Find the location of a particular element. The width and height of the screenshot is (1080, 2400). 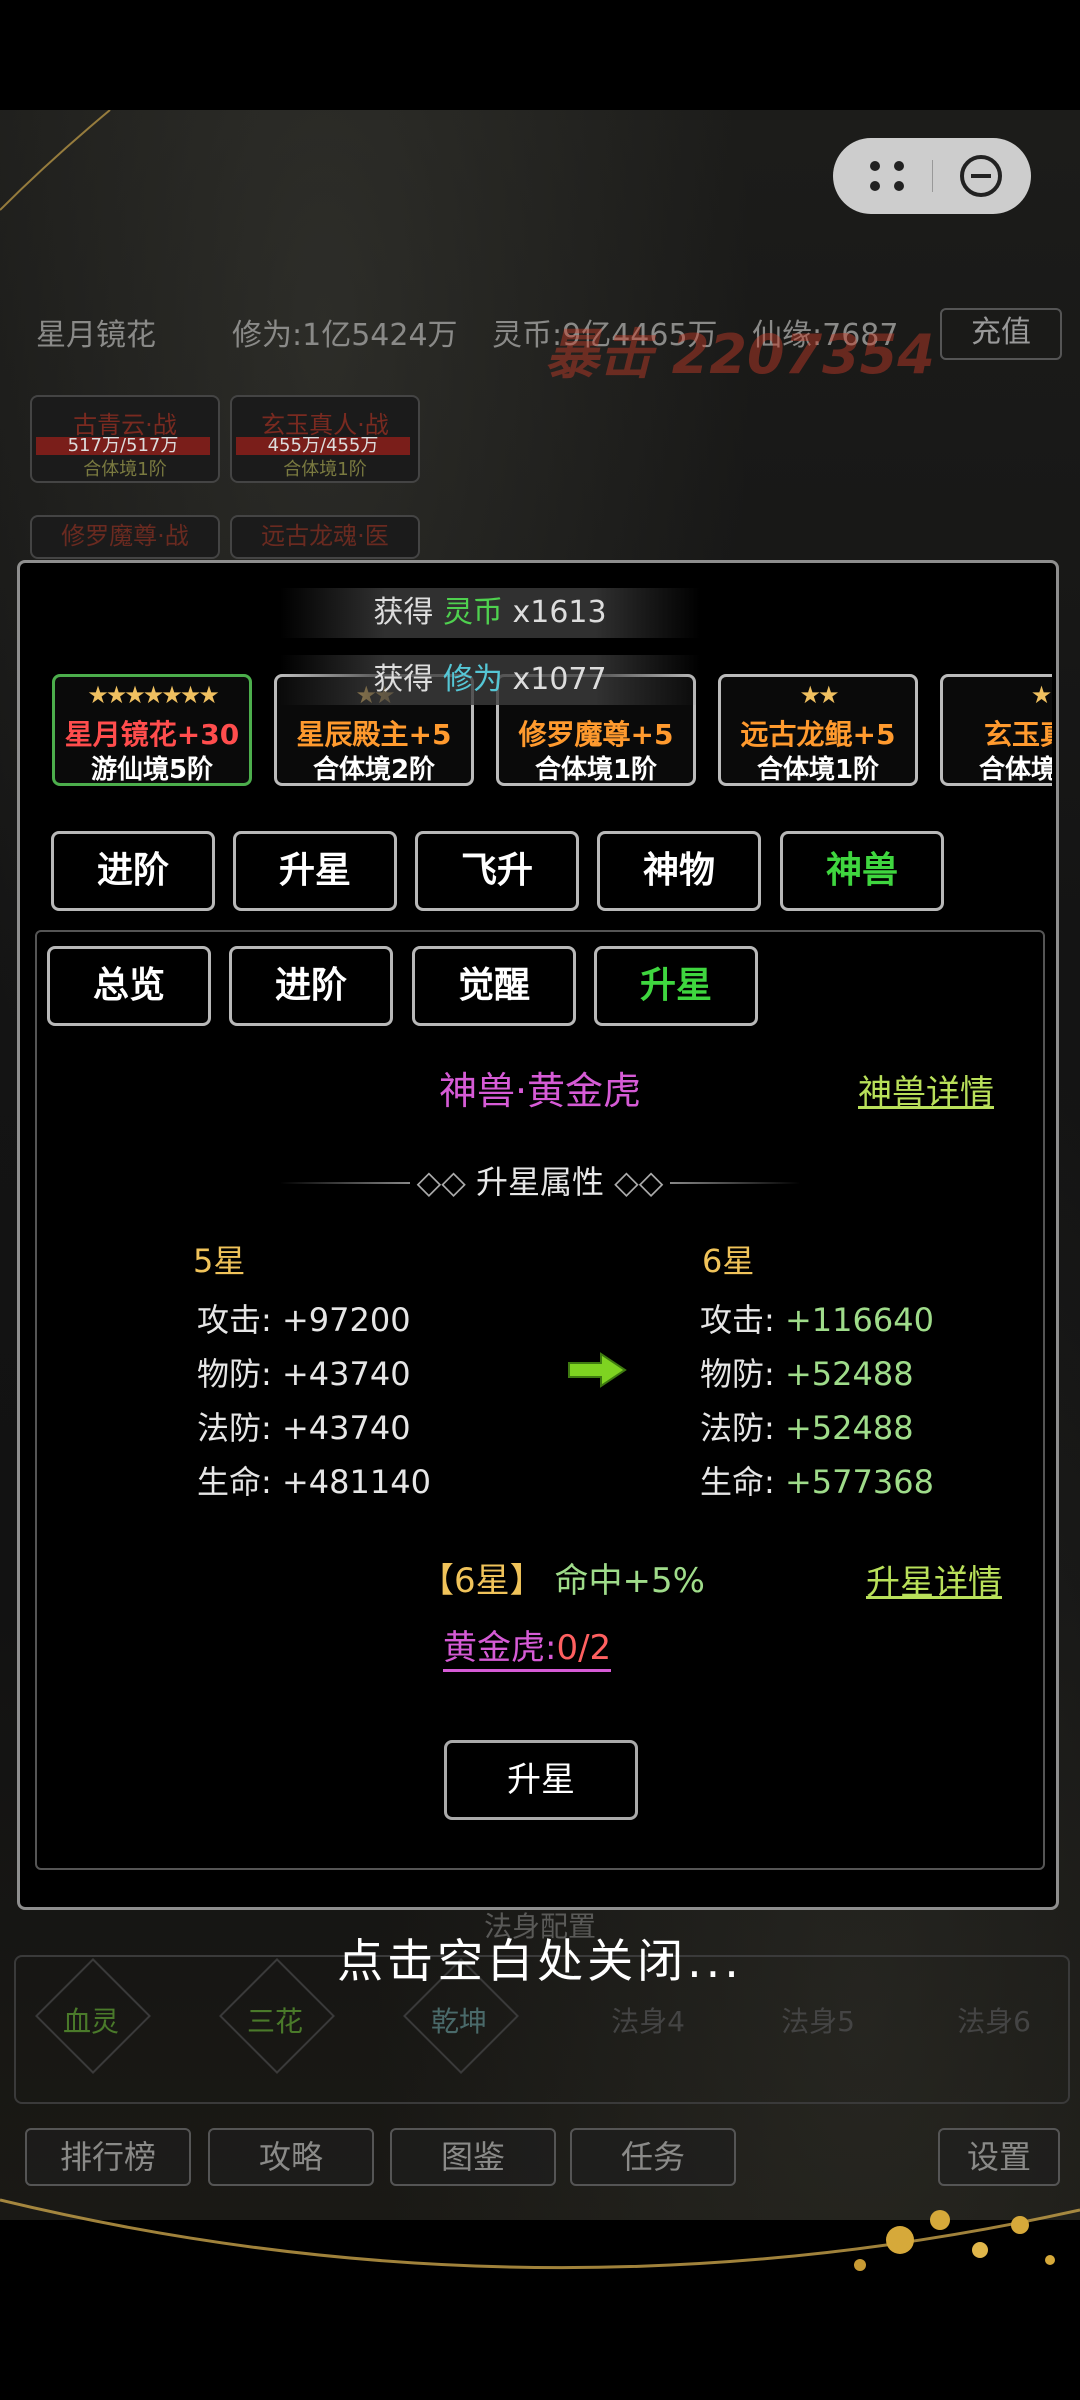

section-title-text: 升星属性 is located at coordinates (539, 1182).